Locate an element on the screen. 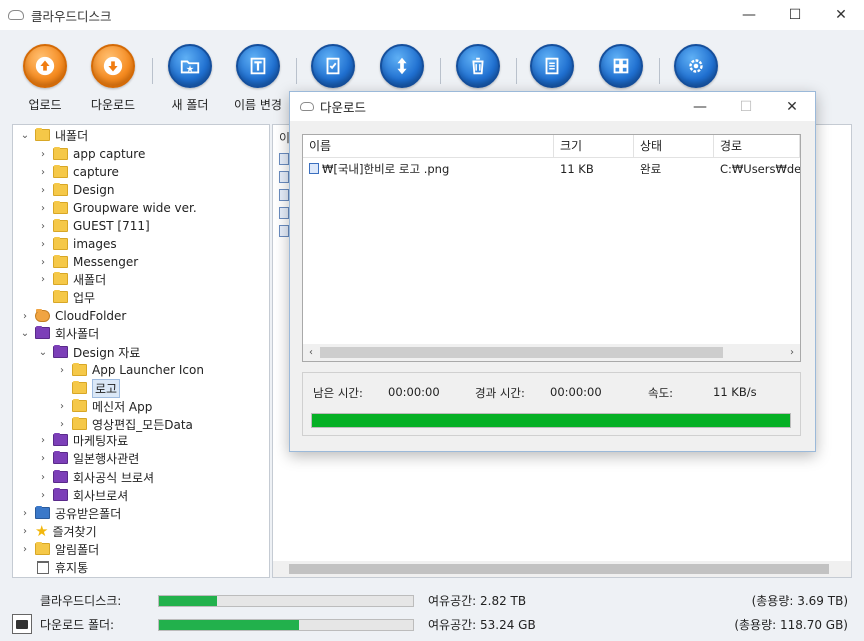 This screenshot has width=864, height=641. tree-item-design-data: ⌄ Design 자료 is located at coordinates (88, 352).